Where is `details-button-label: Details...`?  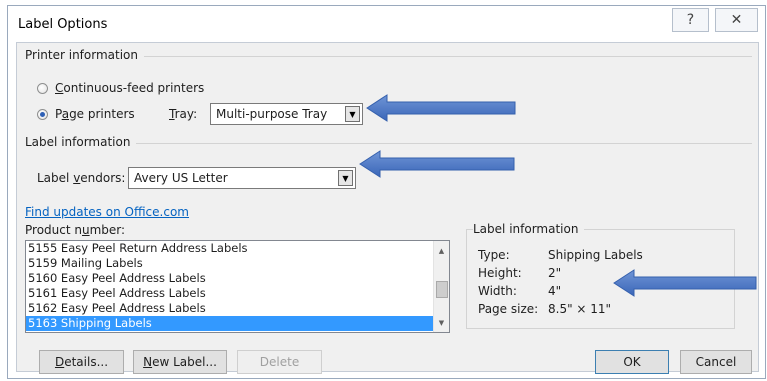
details-button-label: Details... is located at coordinates (81, 362).